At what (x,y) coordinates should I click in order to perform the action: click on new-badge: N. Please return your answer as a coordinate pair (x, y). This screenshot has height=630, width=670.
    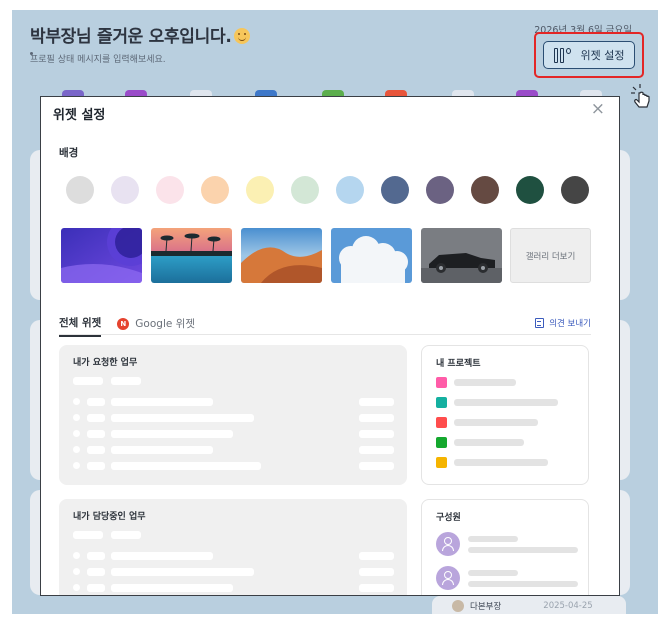
    Looking at the image, I should click on (123, 323).